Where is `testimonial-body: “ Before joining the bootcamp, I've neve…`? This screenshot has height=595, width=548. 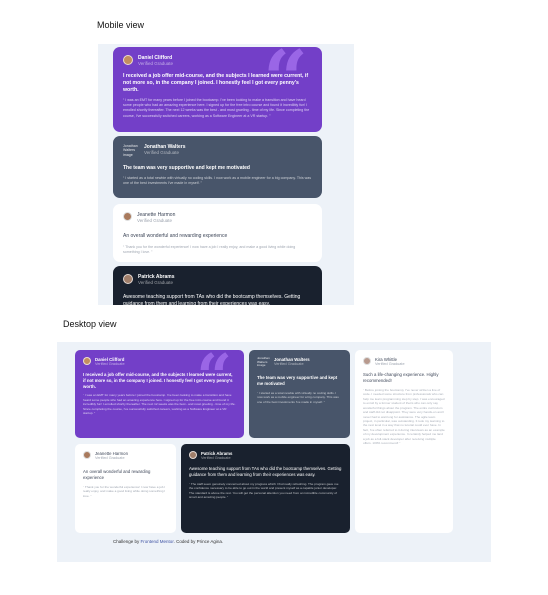 testimonial-body: “ Before joining the bootcamp, I've neve… is located at coordinates (404, 416).